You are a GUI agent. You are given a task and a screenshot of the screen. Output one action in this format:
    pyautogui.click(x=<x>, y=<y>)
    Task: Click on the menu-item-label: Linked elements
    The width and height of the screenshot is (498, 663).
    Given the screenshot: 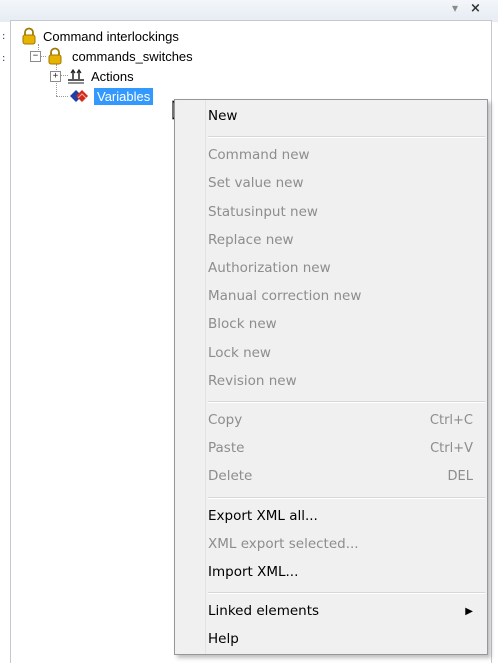 What is the action you would take?
    pyautogui.click(x=264, y=611)
    